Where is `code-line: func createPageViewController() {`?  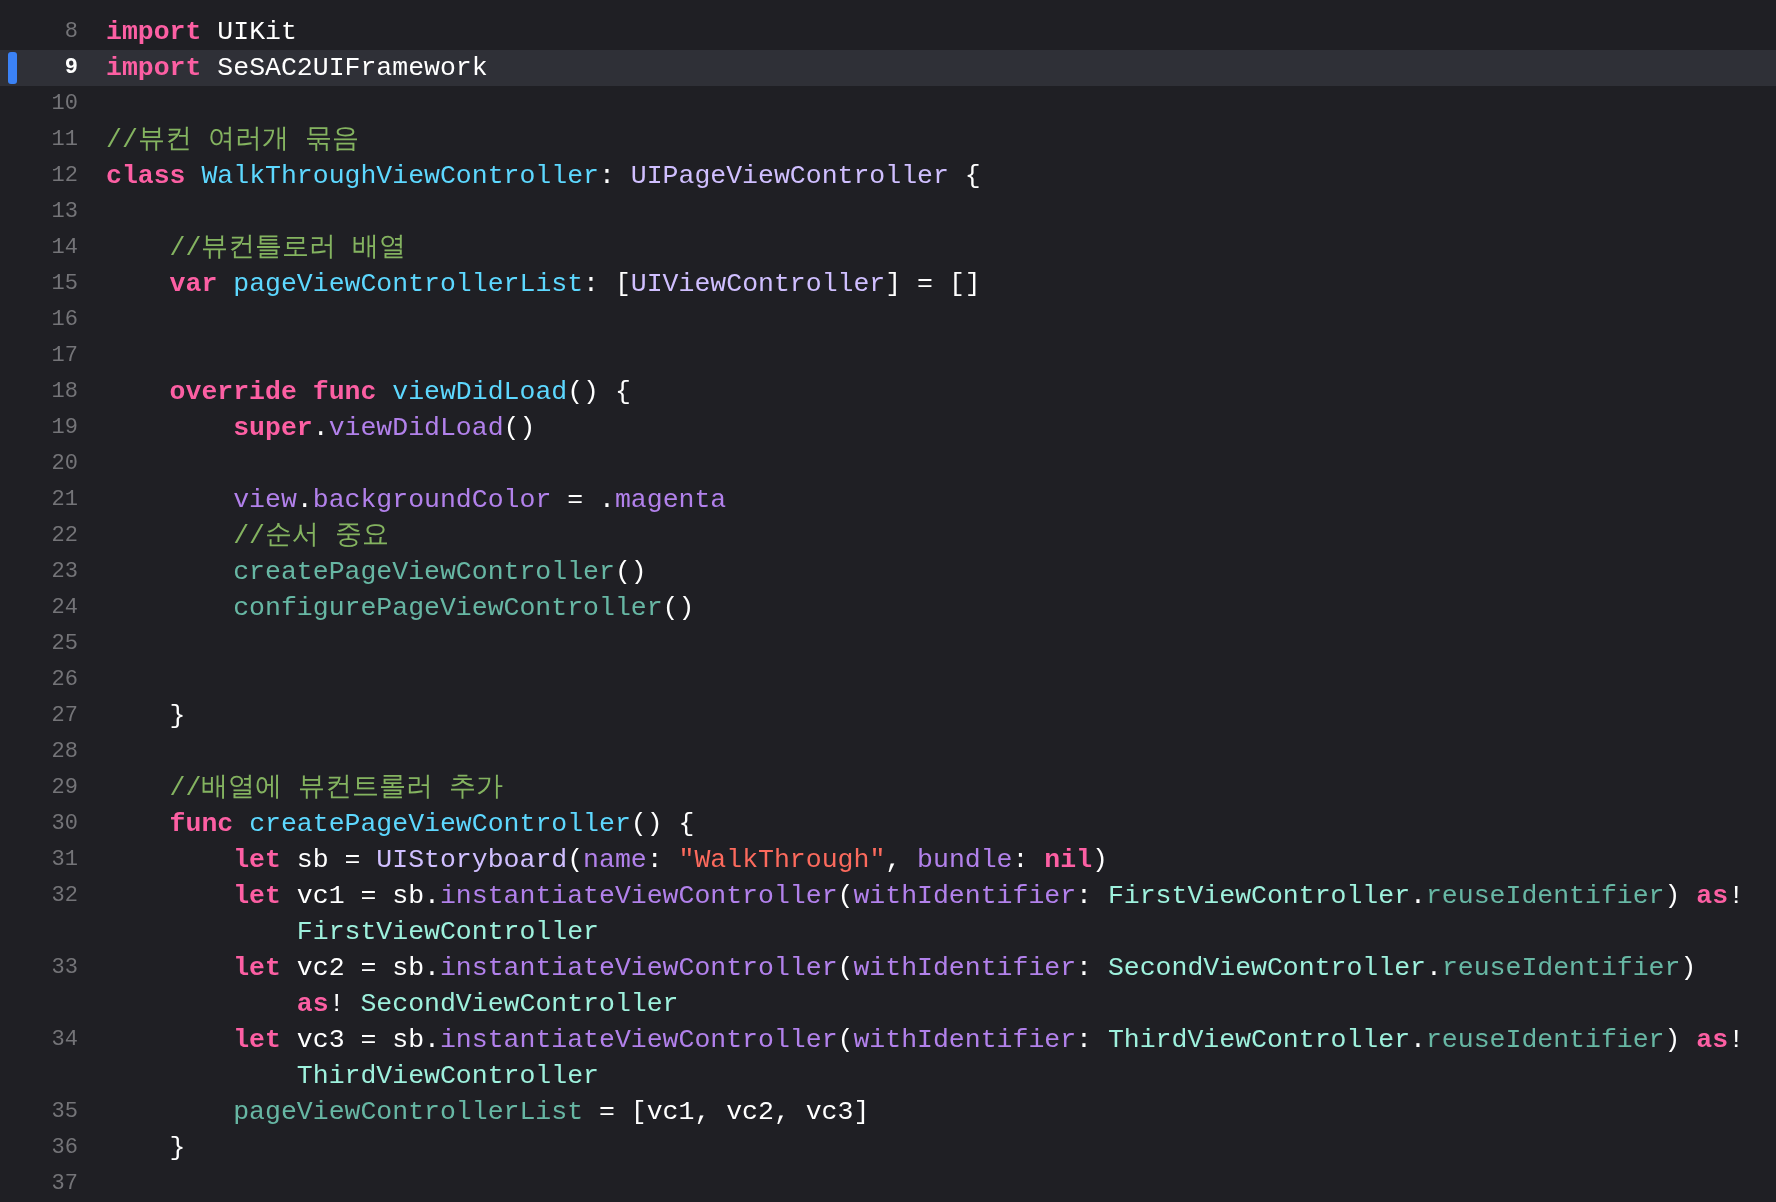 code-line: func createPageViewController() { is located at coordinates (431, 824).